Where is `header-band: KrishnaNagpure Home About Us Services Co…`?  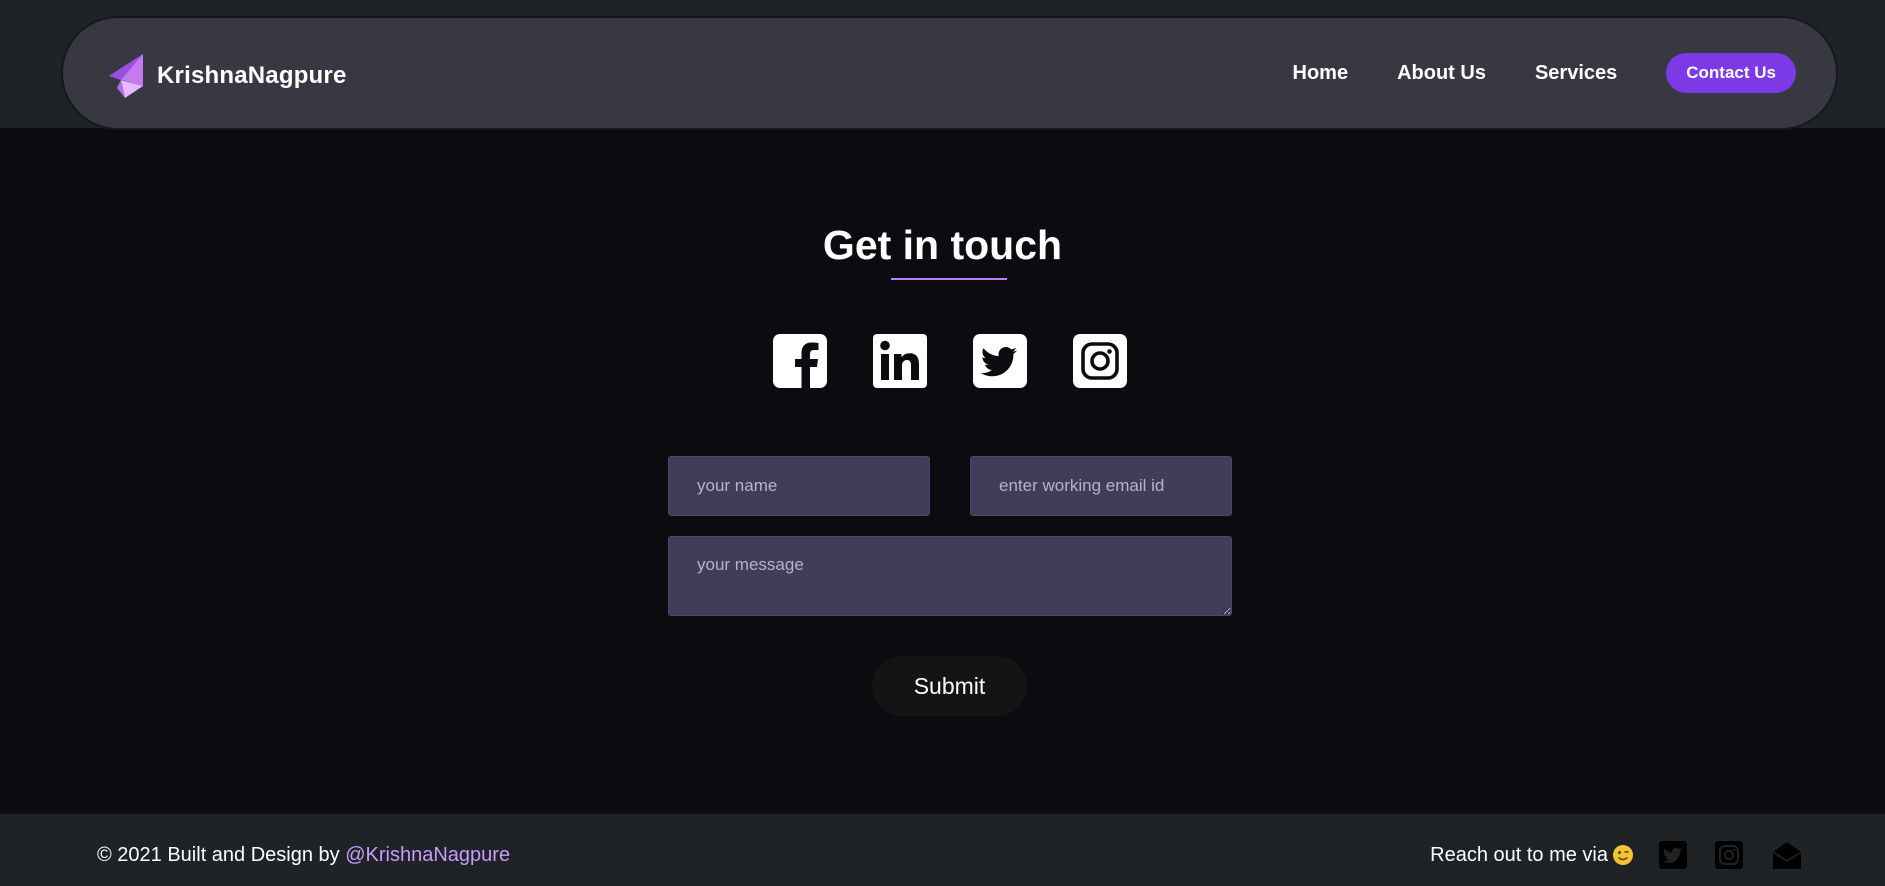 header-band: KrishnaNagpure Home About Us Services Co… is located at coordinates (942, 65).